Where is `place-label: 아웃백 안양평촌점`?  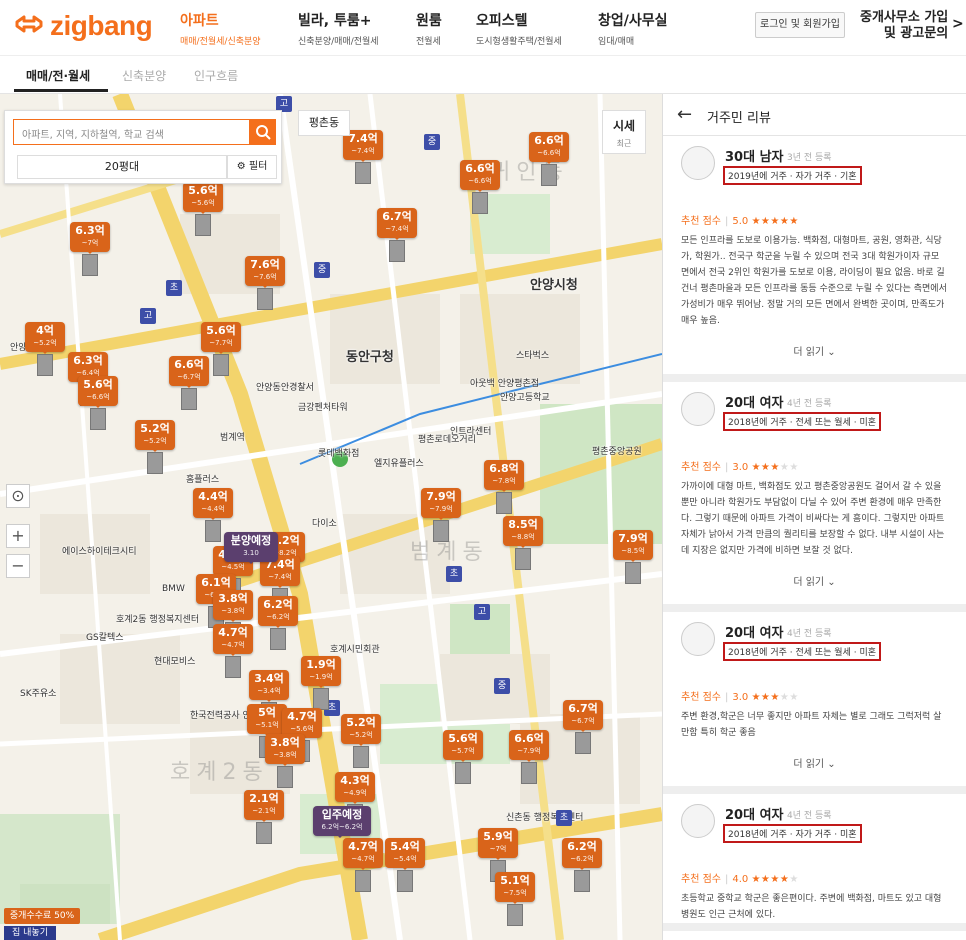
place-label: 아웃백 안양평촌점 is located at coordinates (504, 382).